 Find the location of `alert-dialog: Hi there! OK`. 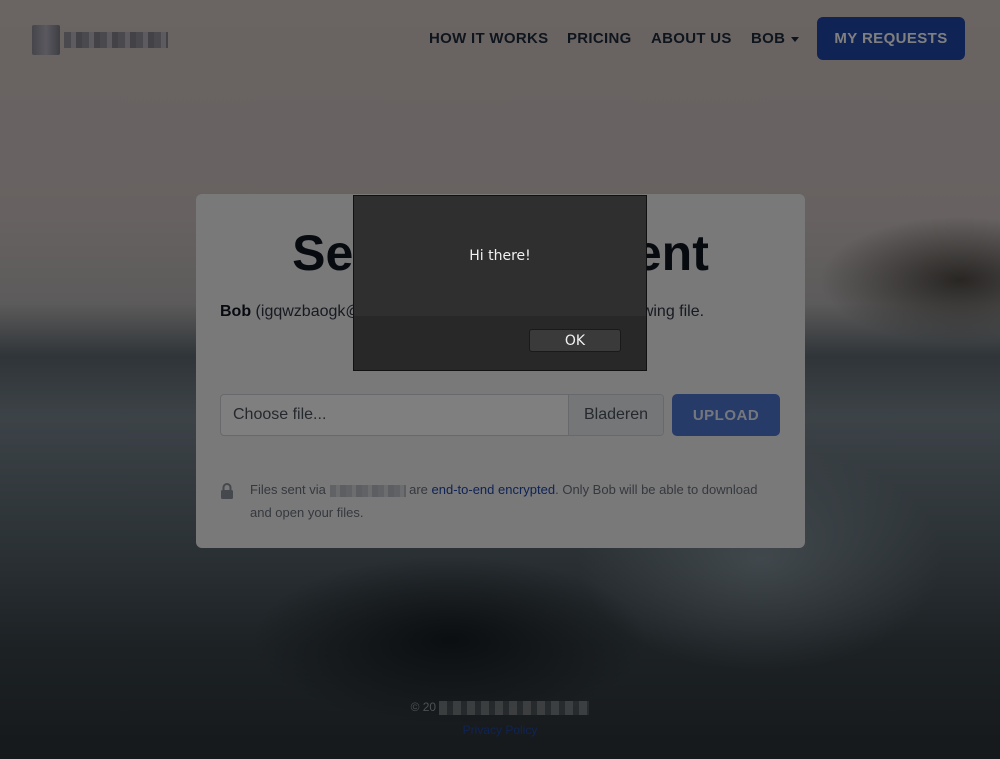

alert-dialog: Hi there! OK is located at coordinates (500, 283).